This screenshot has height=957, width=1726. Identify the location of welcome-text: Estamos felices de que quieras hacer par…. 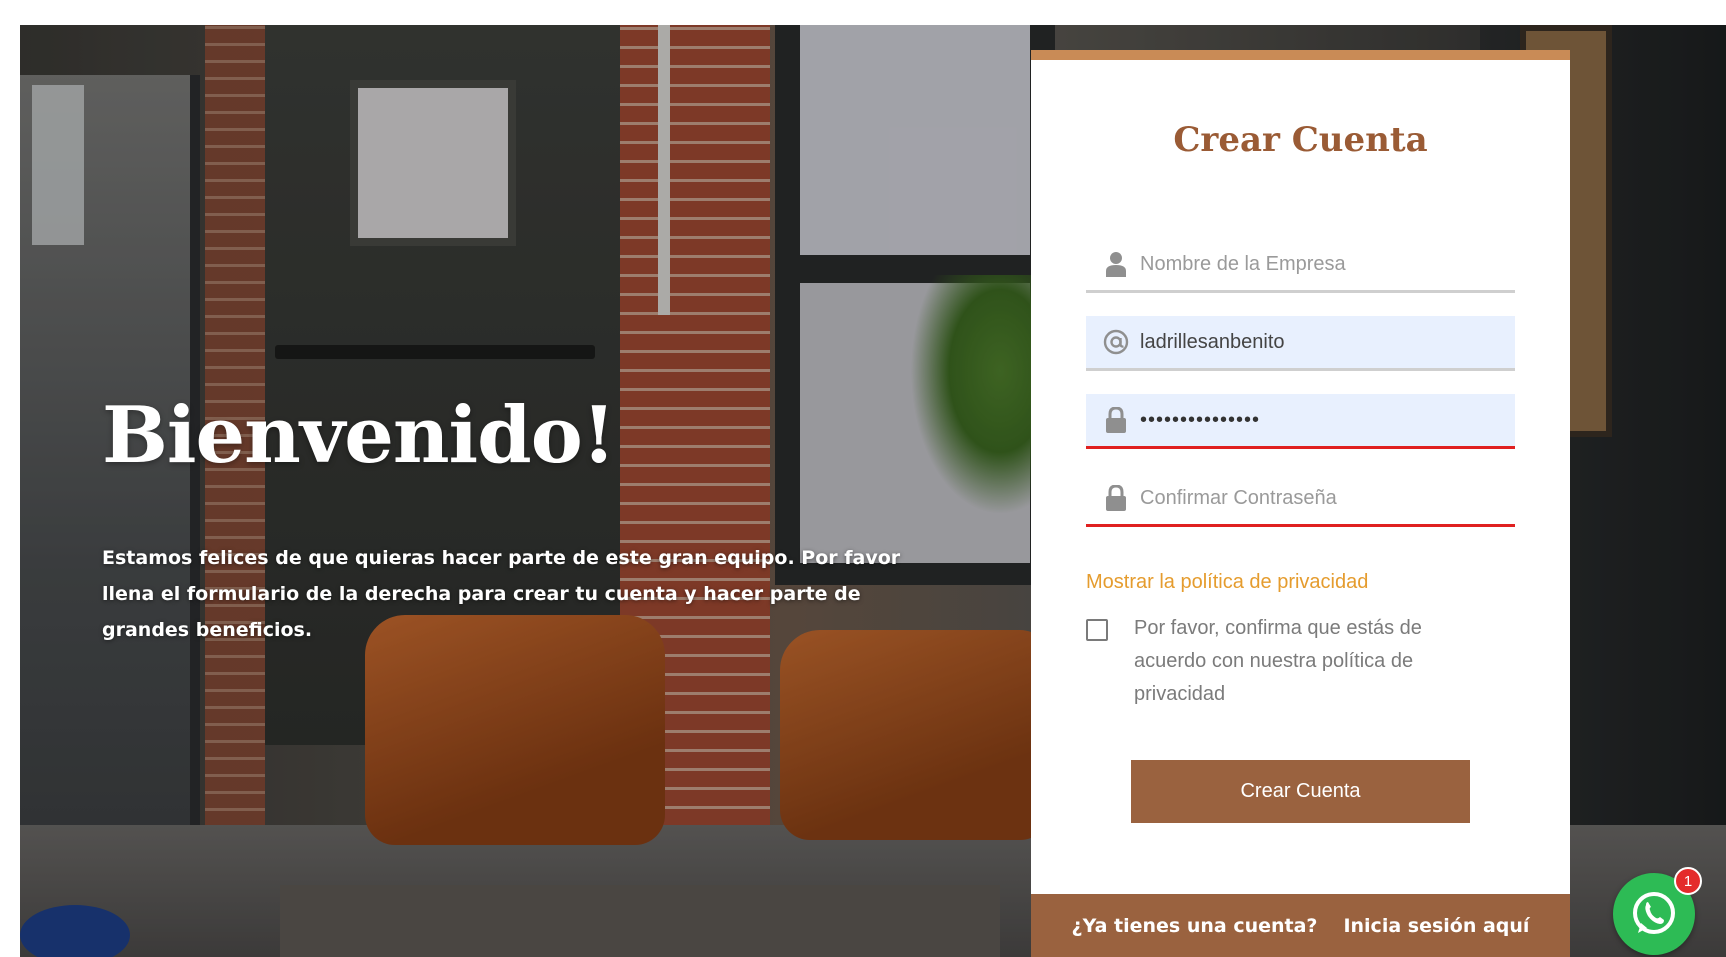
(501, 594).